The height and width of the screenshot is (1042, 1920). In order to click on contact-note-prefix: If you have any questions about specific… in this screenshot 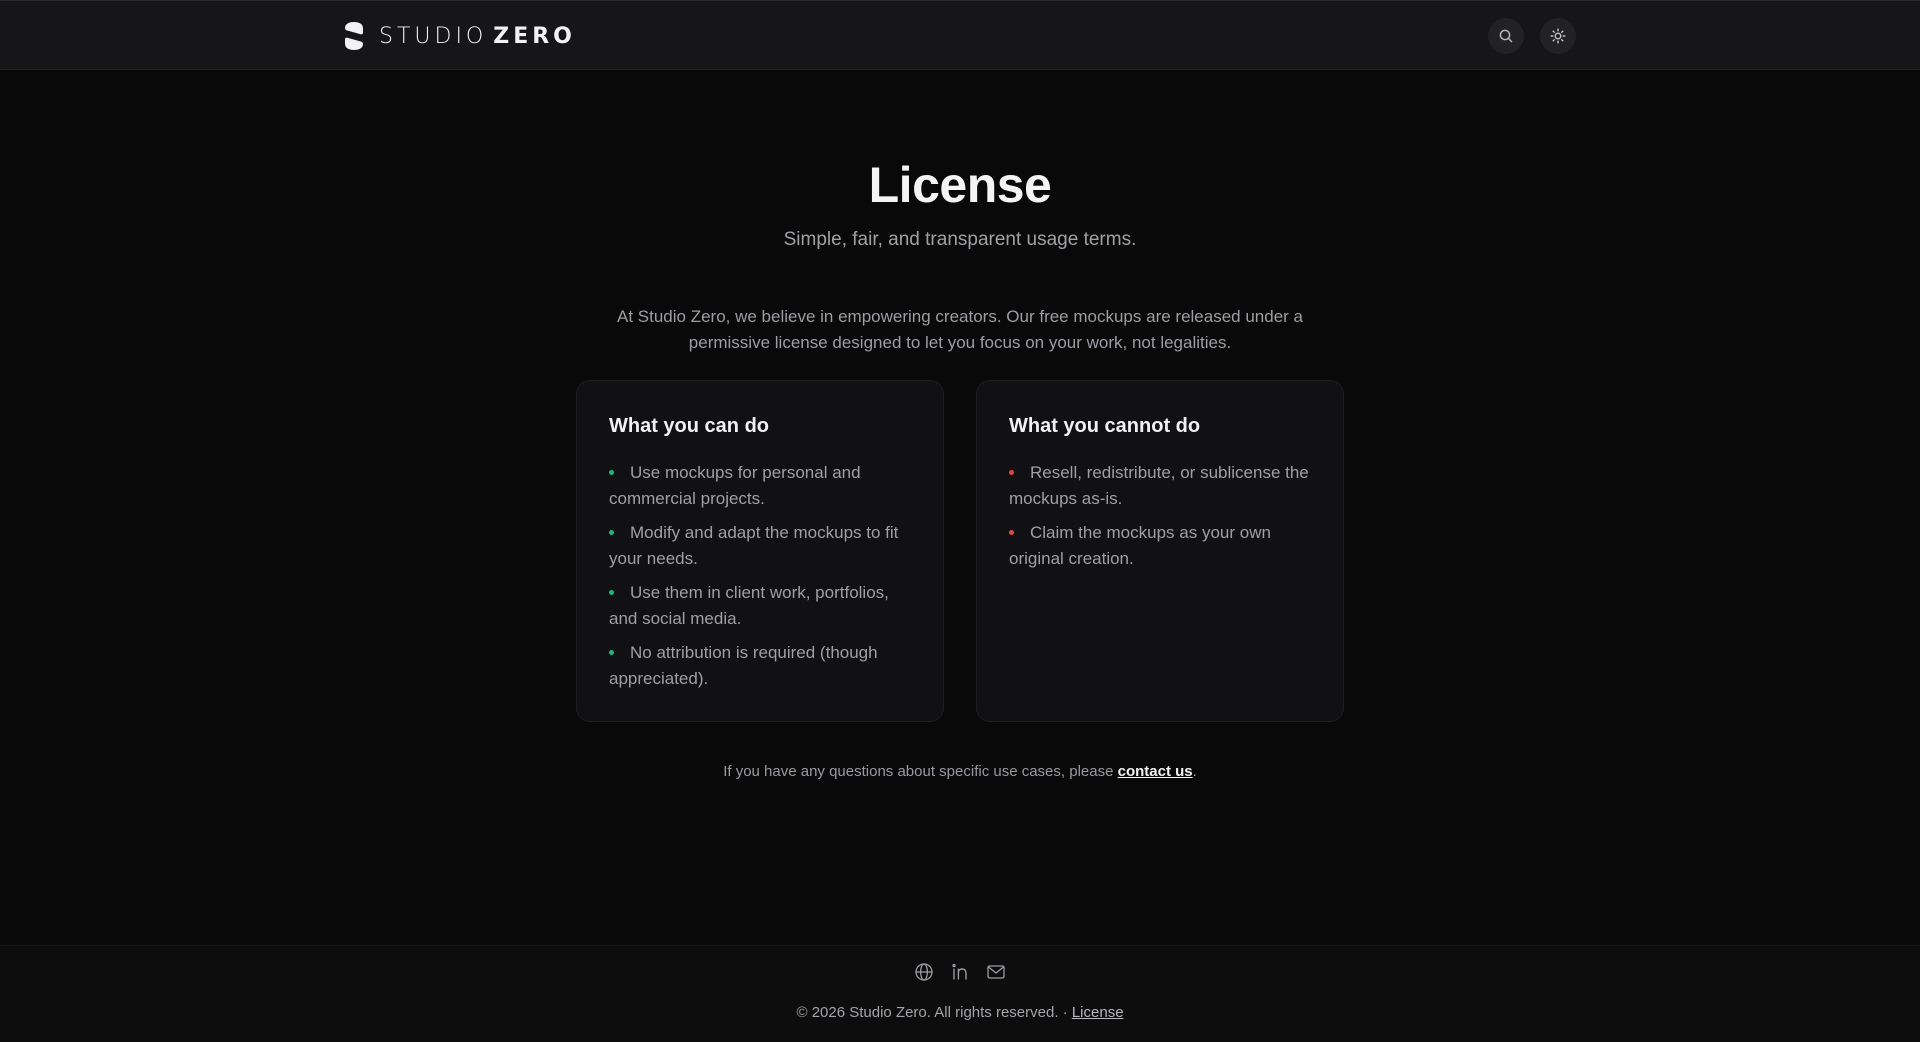, I will do `click(920, 771)`.